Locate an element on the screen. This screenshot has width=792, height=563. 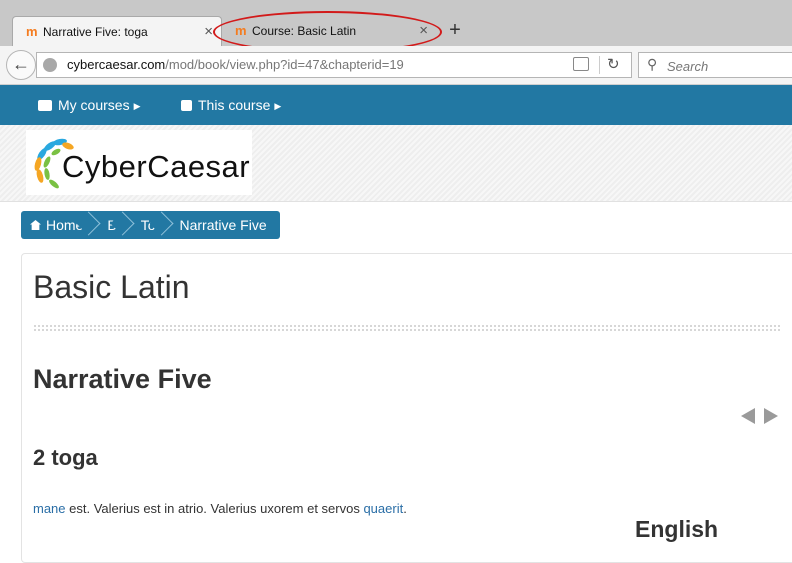
glossary-link-mane: mane is located at coordinates (49, 508).